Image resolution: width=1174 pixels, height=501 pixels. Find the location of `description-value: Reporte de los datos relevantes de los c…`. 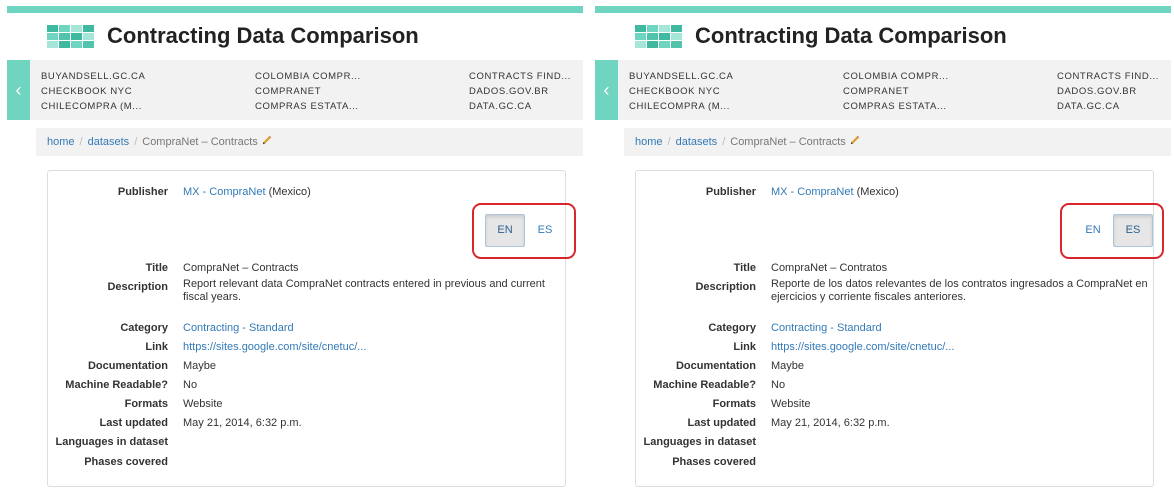

description-value: Reporte de los datos relevantes de los c… is located at coordinates (959, 290).